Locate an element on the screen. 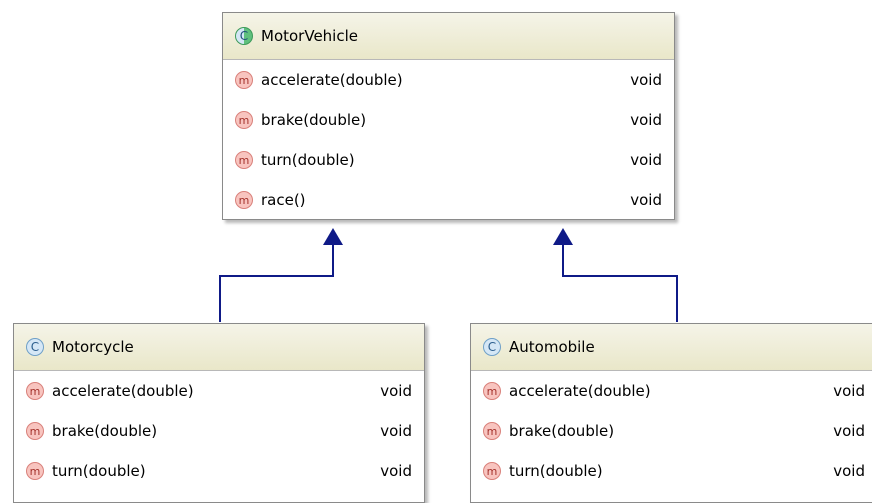 This screenshot has height=503, width=872. class-name: MotorVehicle is located at coordinates (309, 36).